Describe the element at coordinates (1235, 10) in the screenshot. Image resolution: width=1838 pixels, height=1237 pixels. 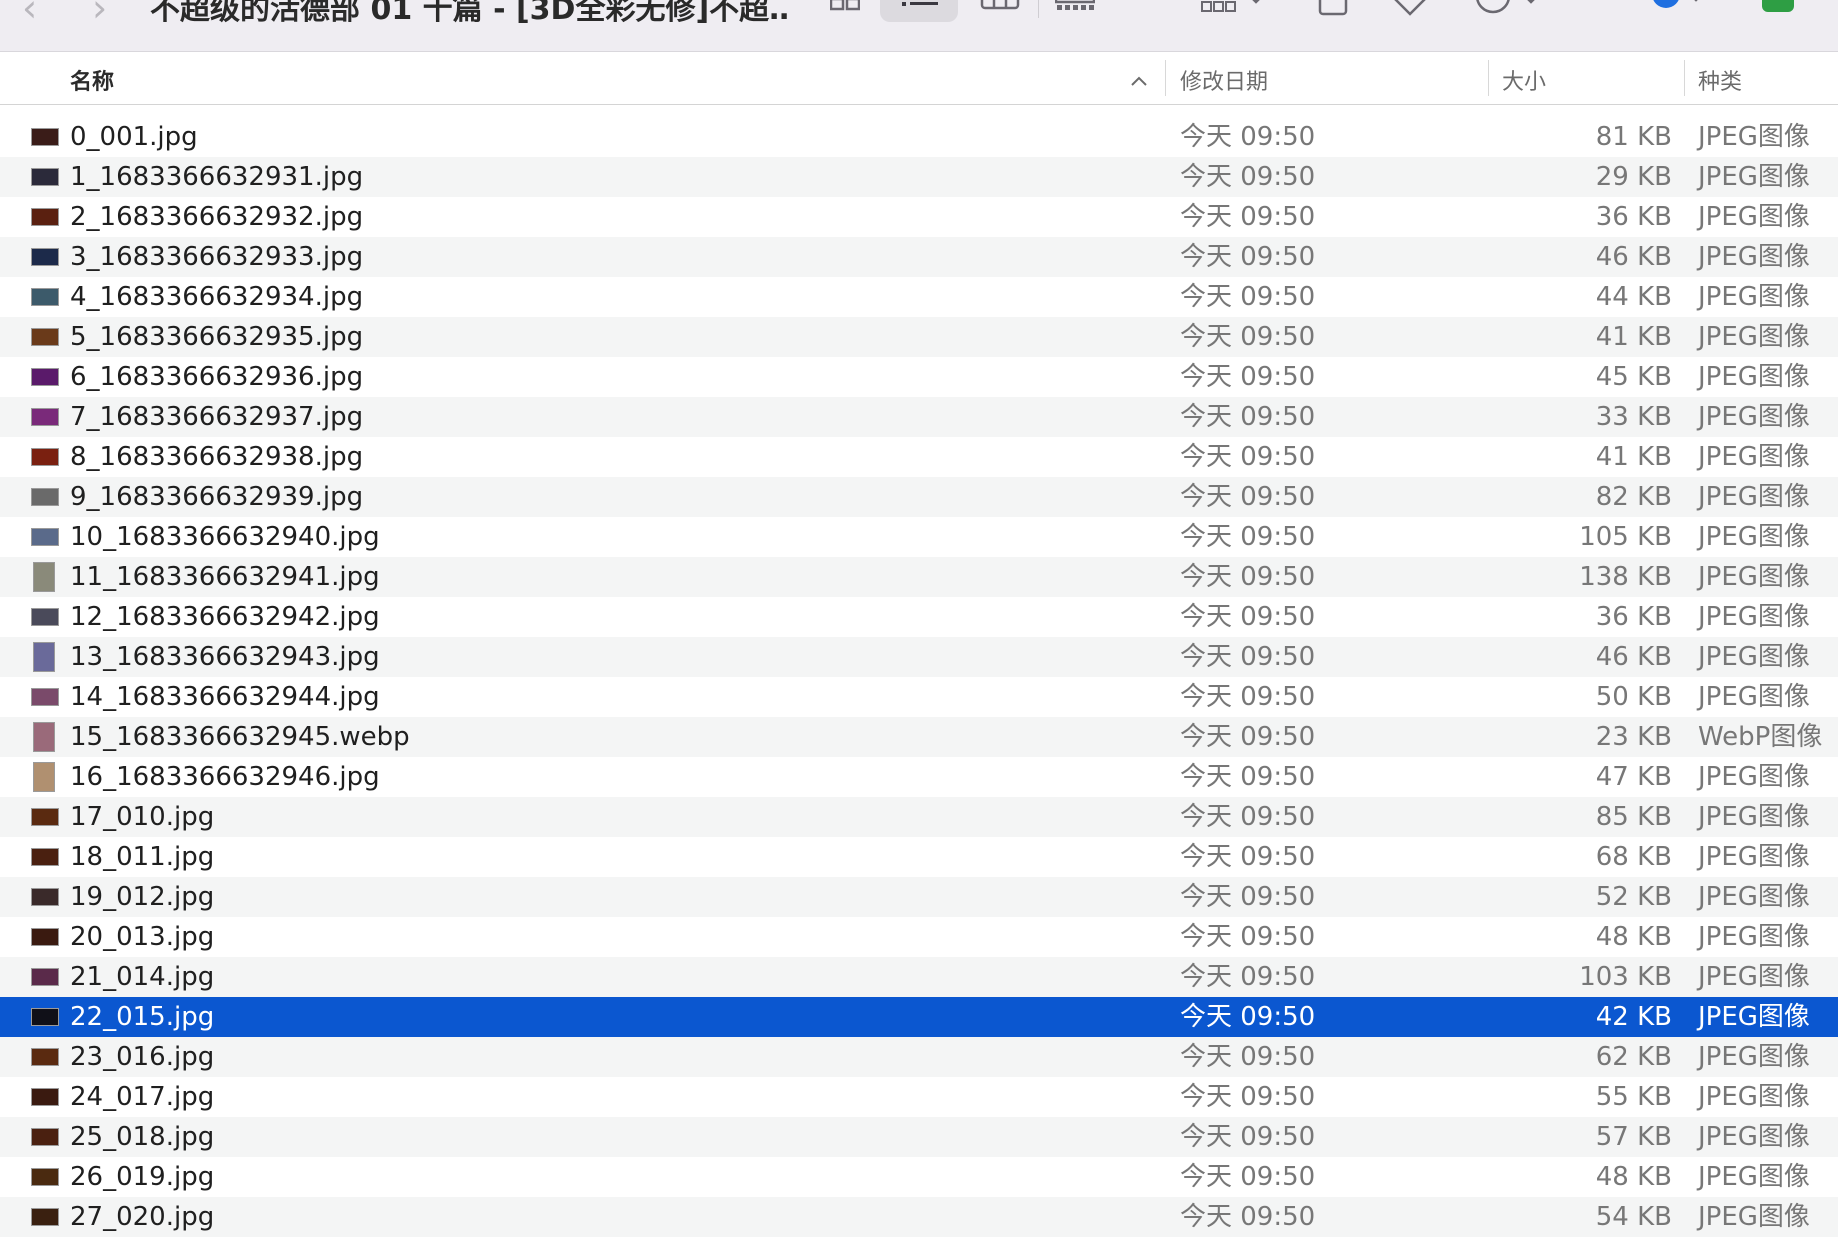
I see `group-by-icon` at that location.